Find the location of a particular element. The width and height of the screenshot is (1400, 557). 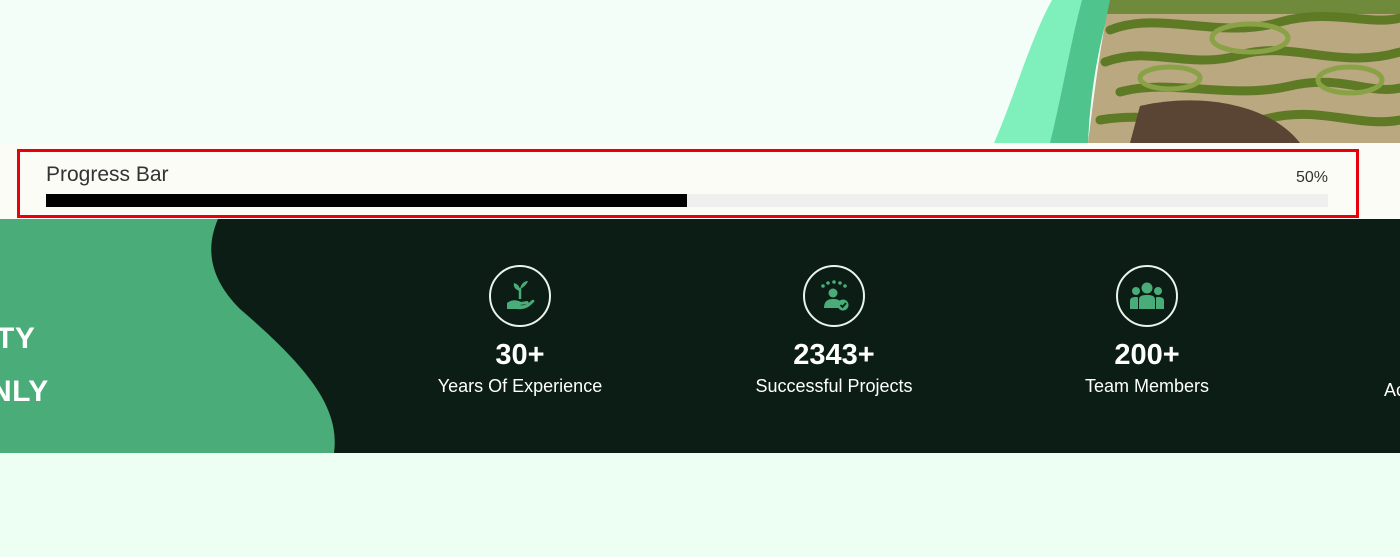

team-icon is located at coordinates (1147, 296).